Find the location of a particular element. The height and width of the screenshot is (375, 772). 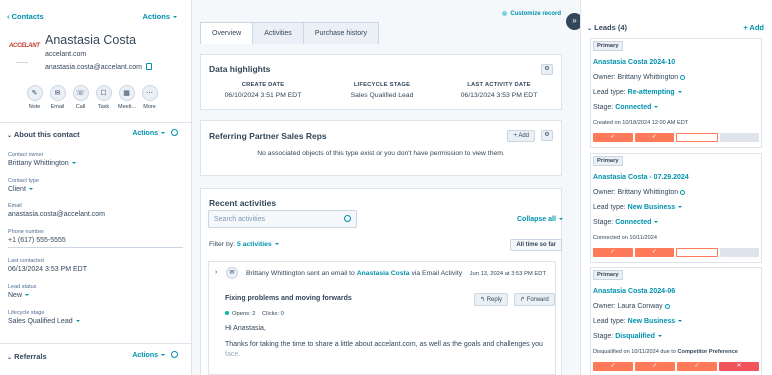

breadcrumb: ‹ Contacts is located at coordinates (25, 16).